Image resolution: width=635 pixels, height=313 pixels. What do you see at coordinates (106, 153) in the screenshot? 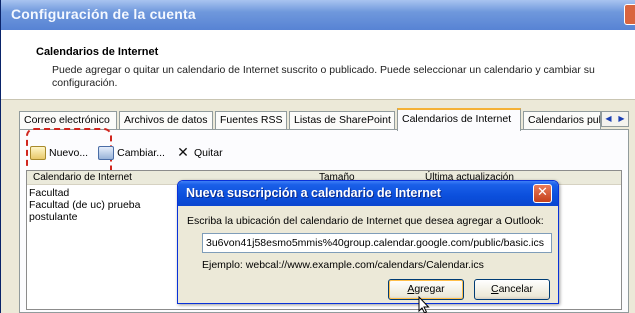
I see `change-calendar-icon` at bounding box center [106, 153].